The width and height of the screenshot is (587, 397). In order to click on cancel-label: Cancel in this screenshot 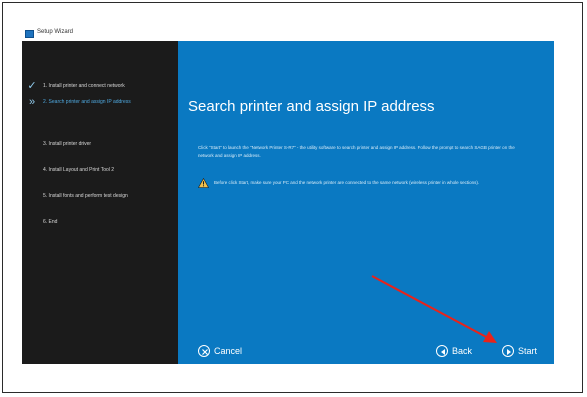, I will do `click(228, 351)`.